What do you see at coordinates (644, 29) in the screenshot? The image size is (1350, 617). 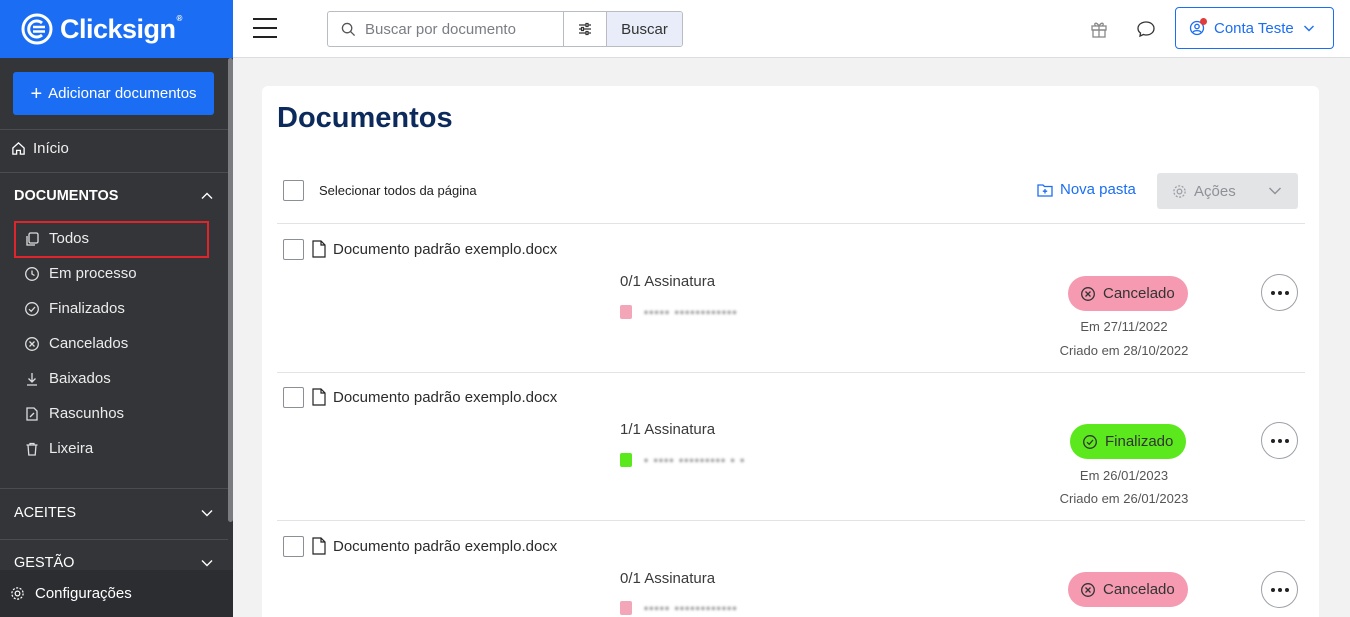 I see `search-button: Buscar` at bounding box center [644, 29].